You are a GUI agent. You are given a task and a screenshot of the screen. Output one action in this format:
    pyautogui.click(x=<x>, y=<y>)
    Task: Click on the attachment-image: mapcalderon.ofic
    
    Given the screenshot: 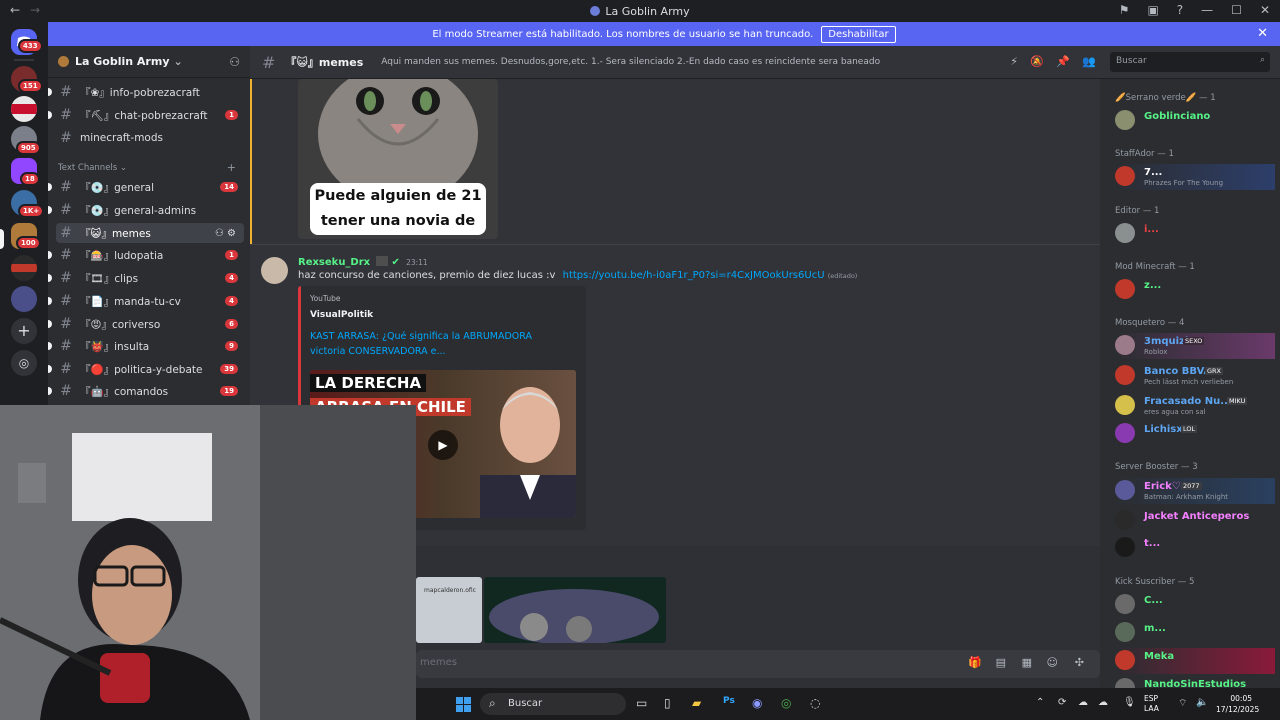 What is the action you would take?
    pyautogui.click(x=449, y=610)
    